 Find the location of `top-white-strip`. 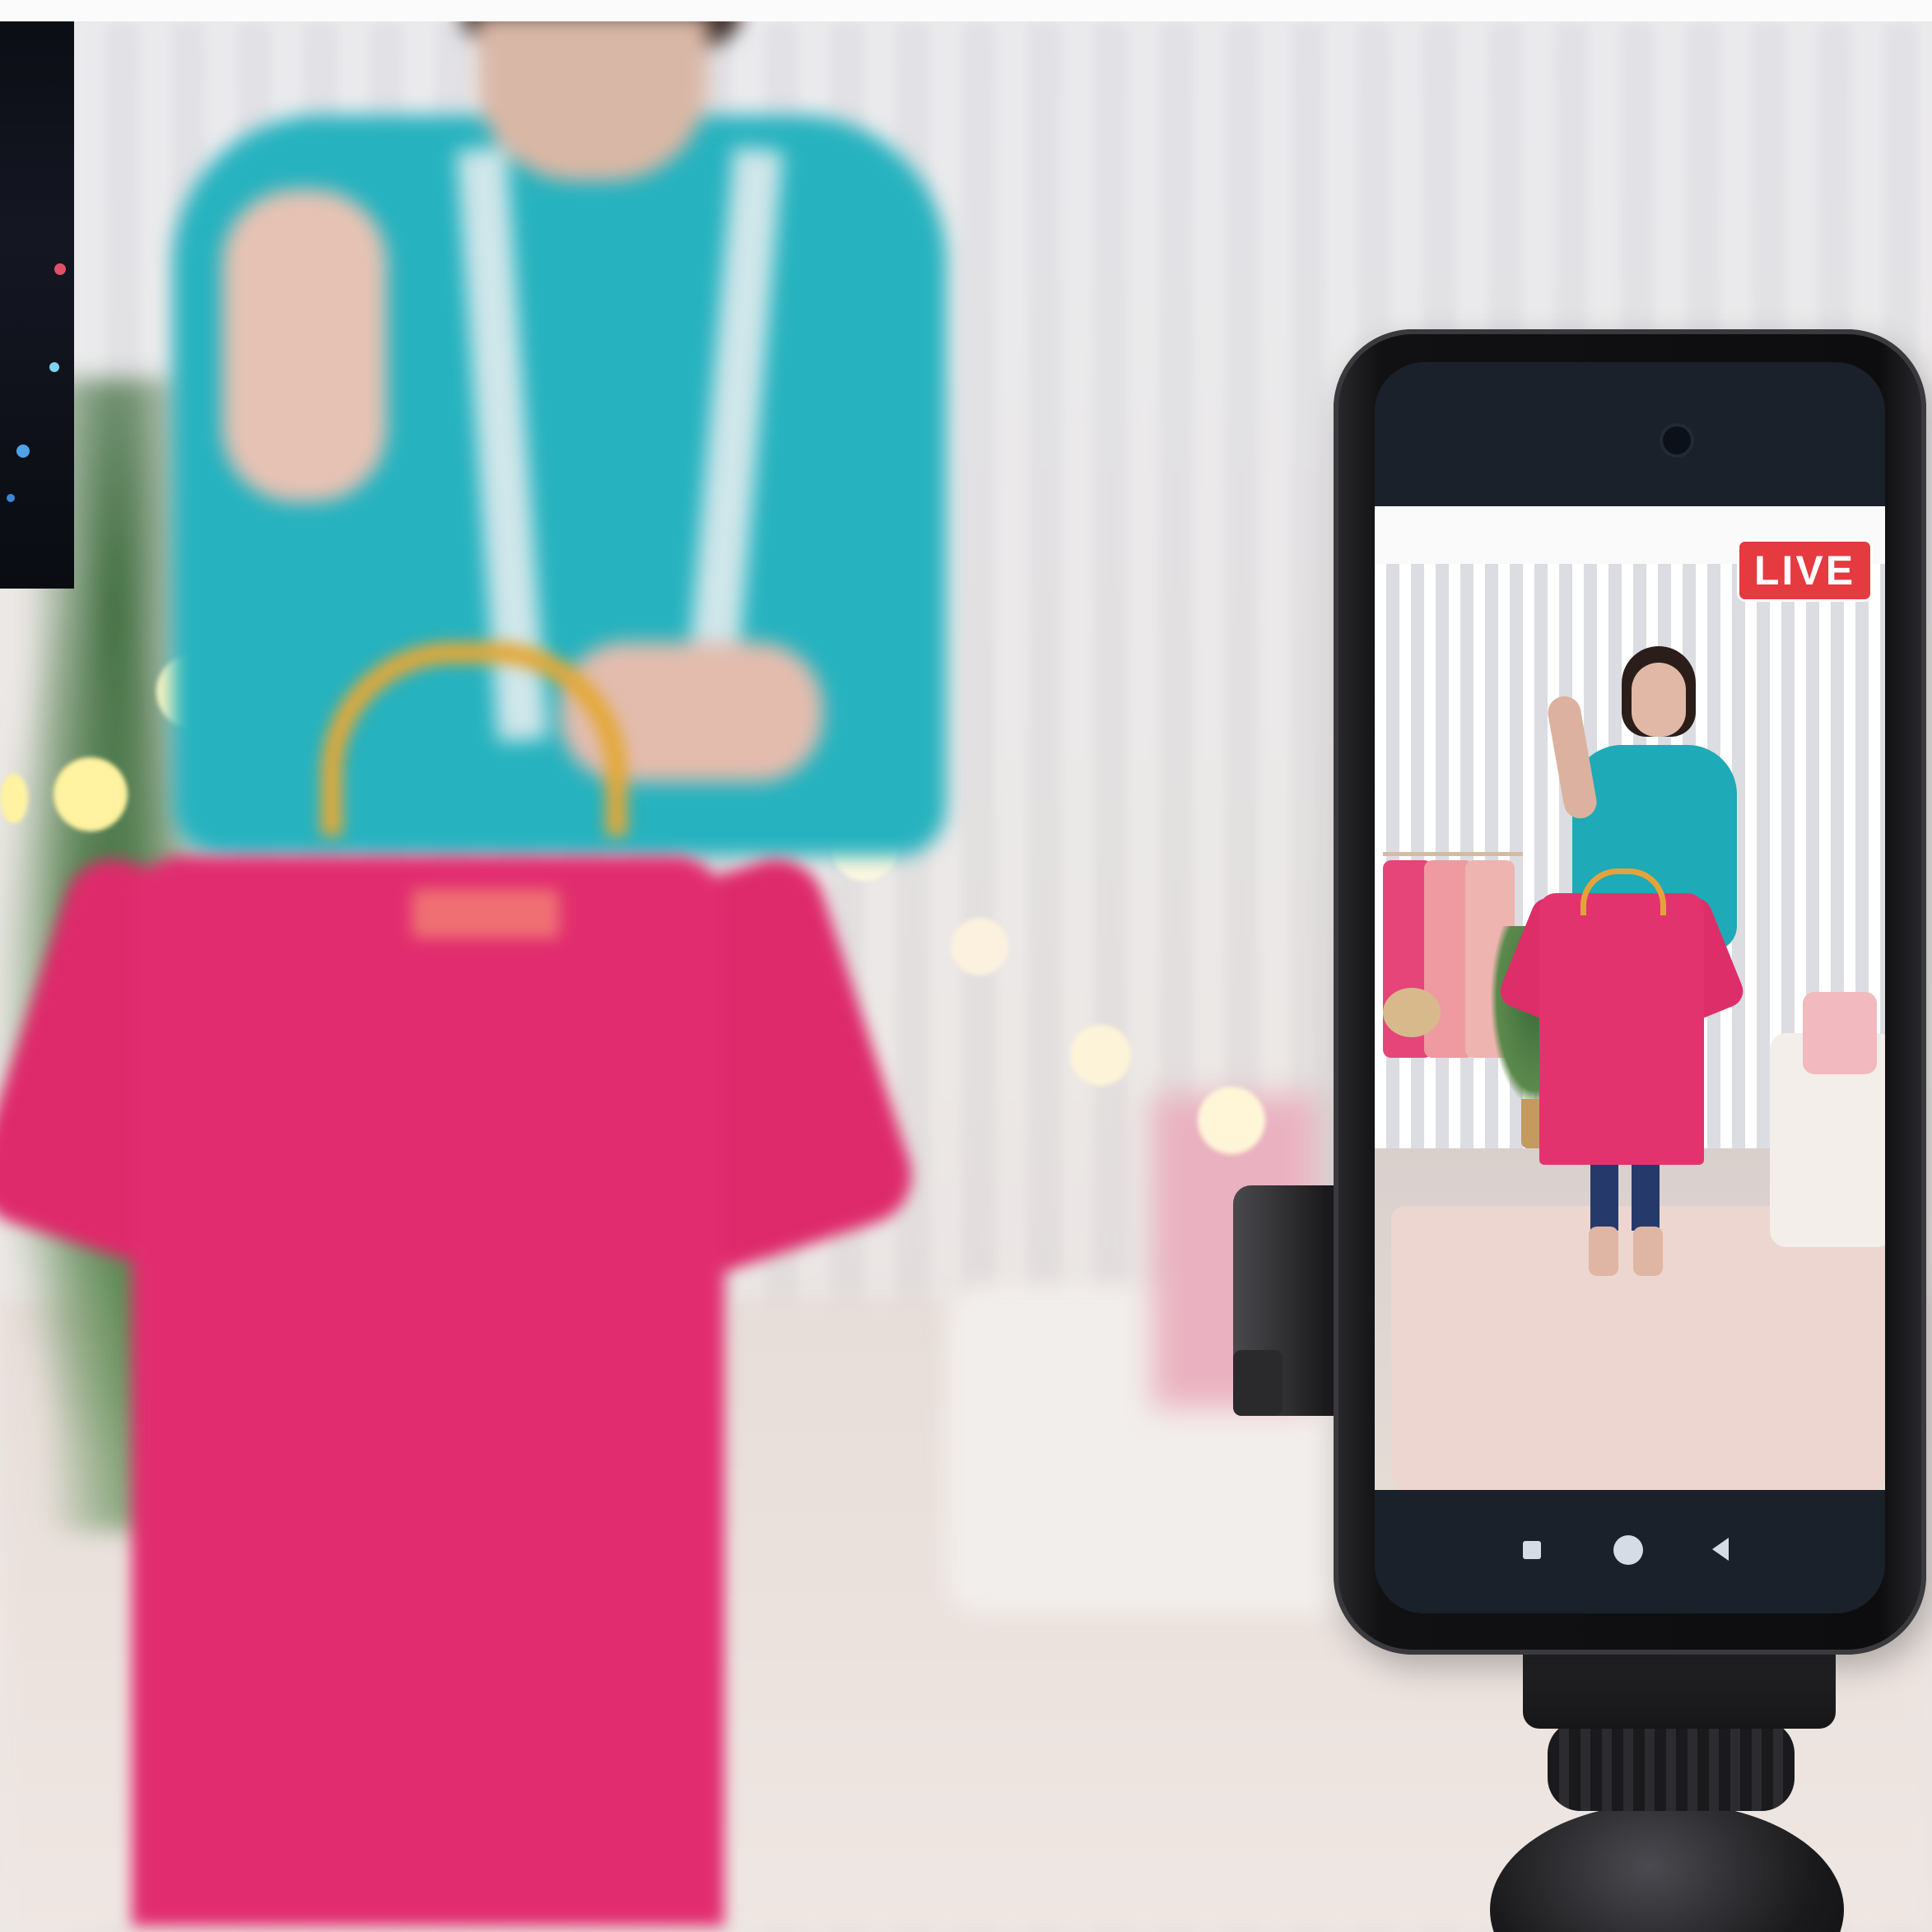

top-white-strip is located at coordinates (966, 10).